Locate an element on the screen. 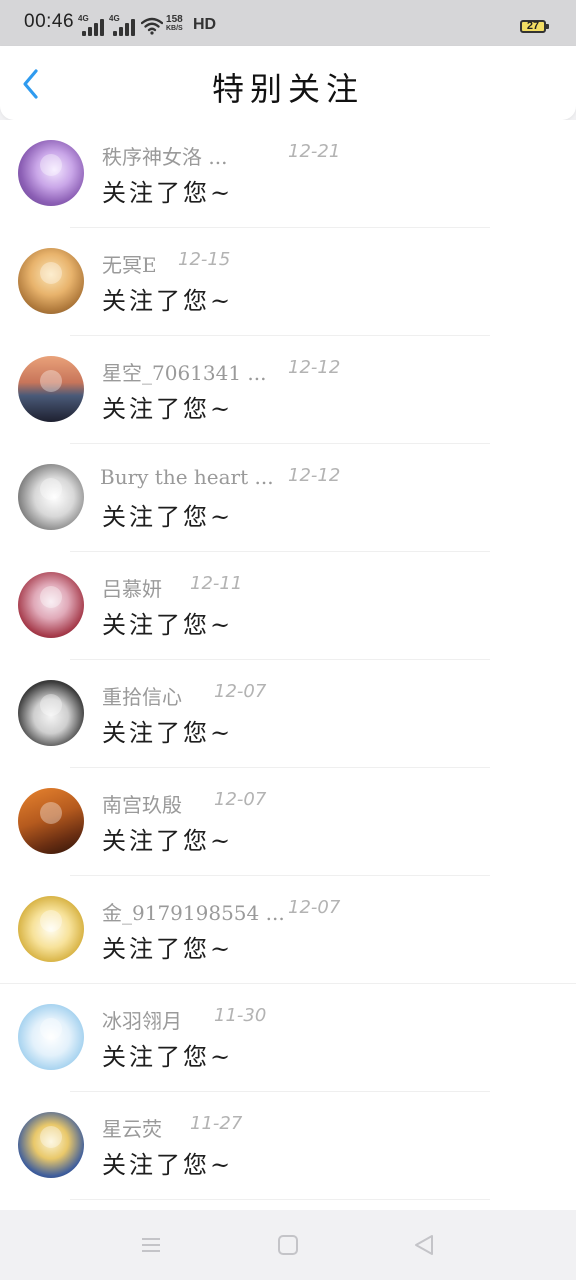 This screenshot has width=576, height=1280. hd-voice-label: HD is located at coordinates (205, 24).